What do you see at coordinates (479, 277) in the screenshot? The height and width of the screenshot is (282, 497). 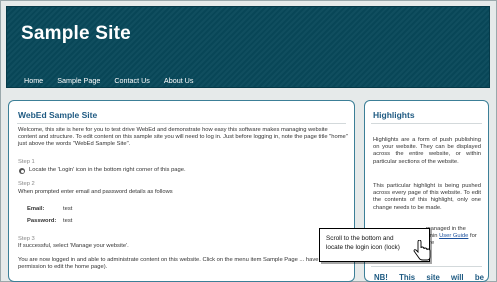 I see `nb-word-5: be` at bounding box center [479, 277].